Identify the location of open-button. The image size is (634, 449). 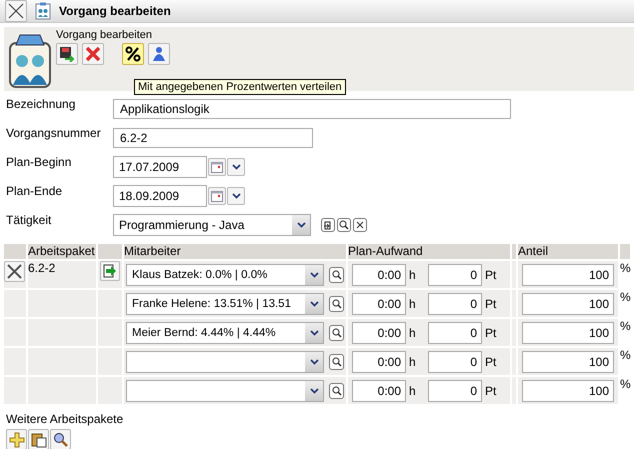
(328, 225).